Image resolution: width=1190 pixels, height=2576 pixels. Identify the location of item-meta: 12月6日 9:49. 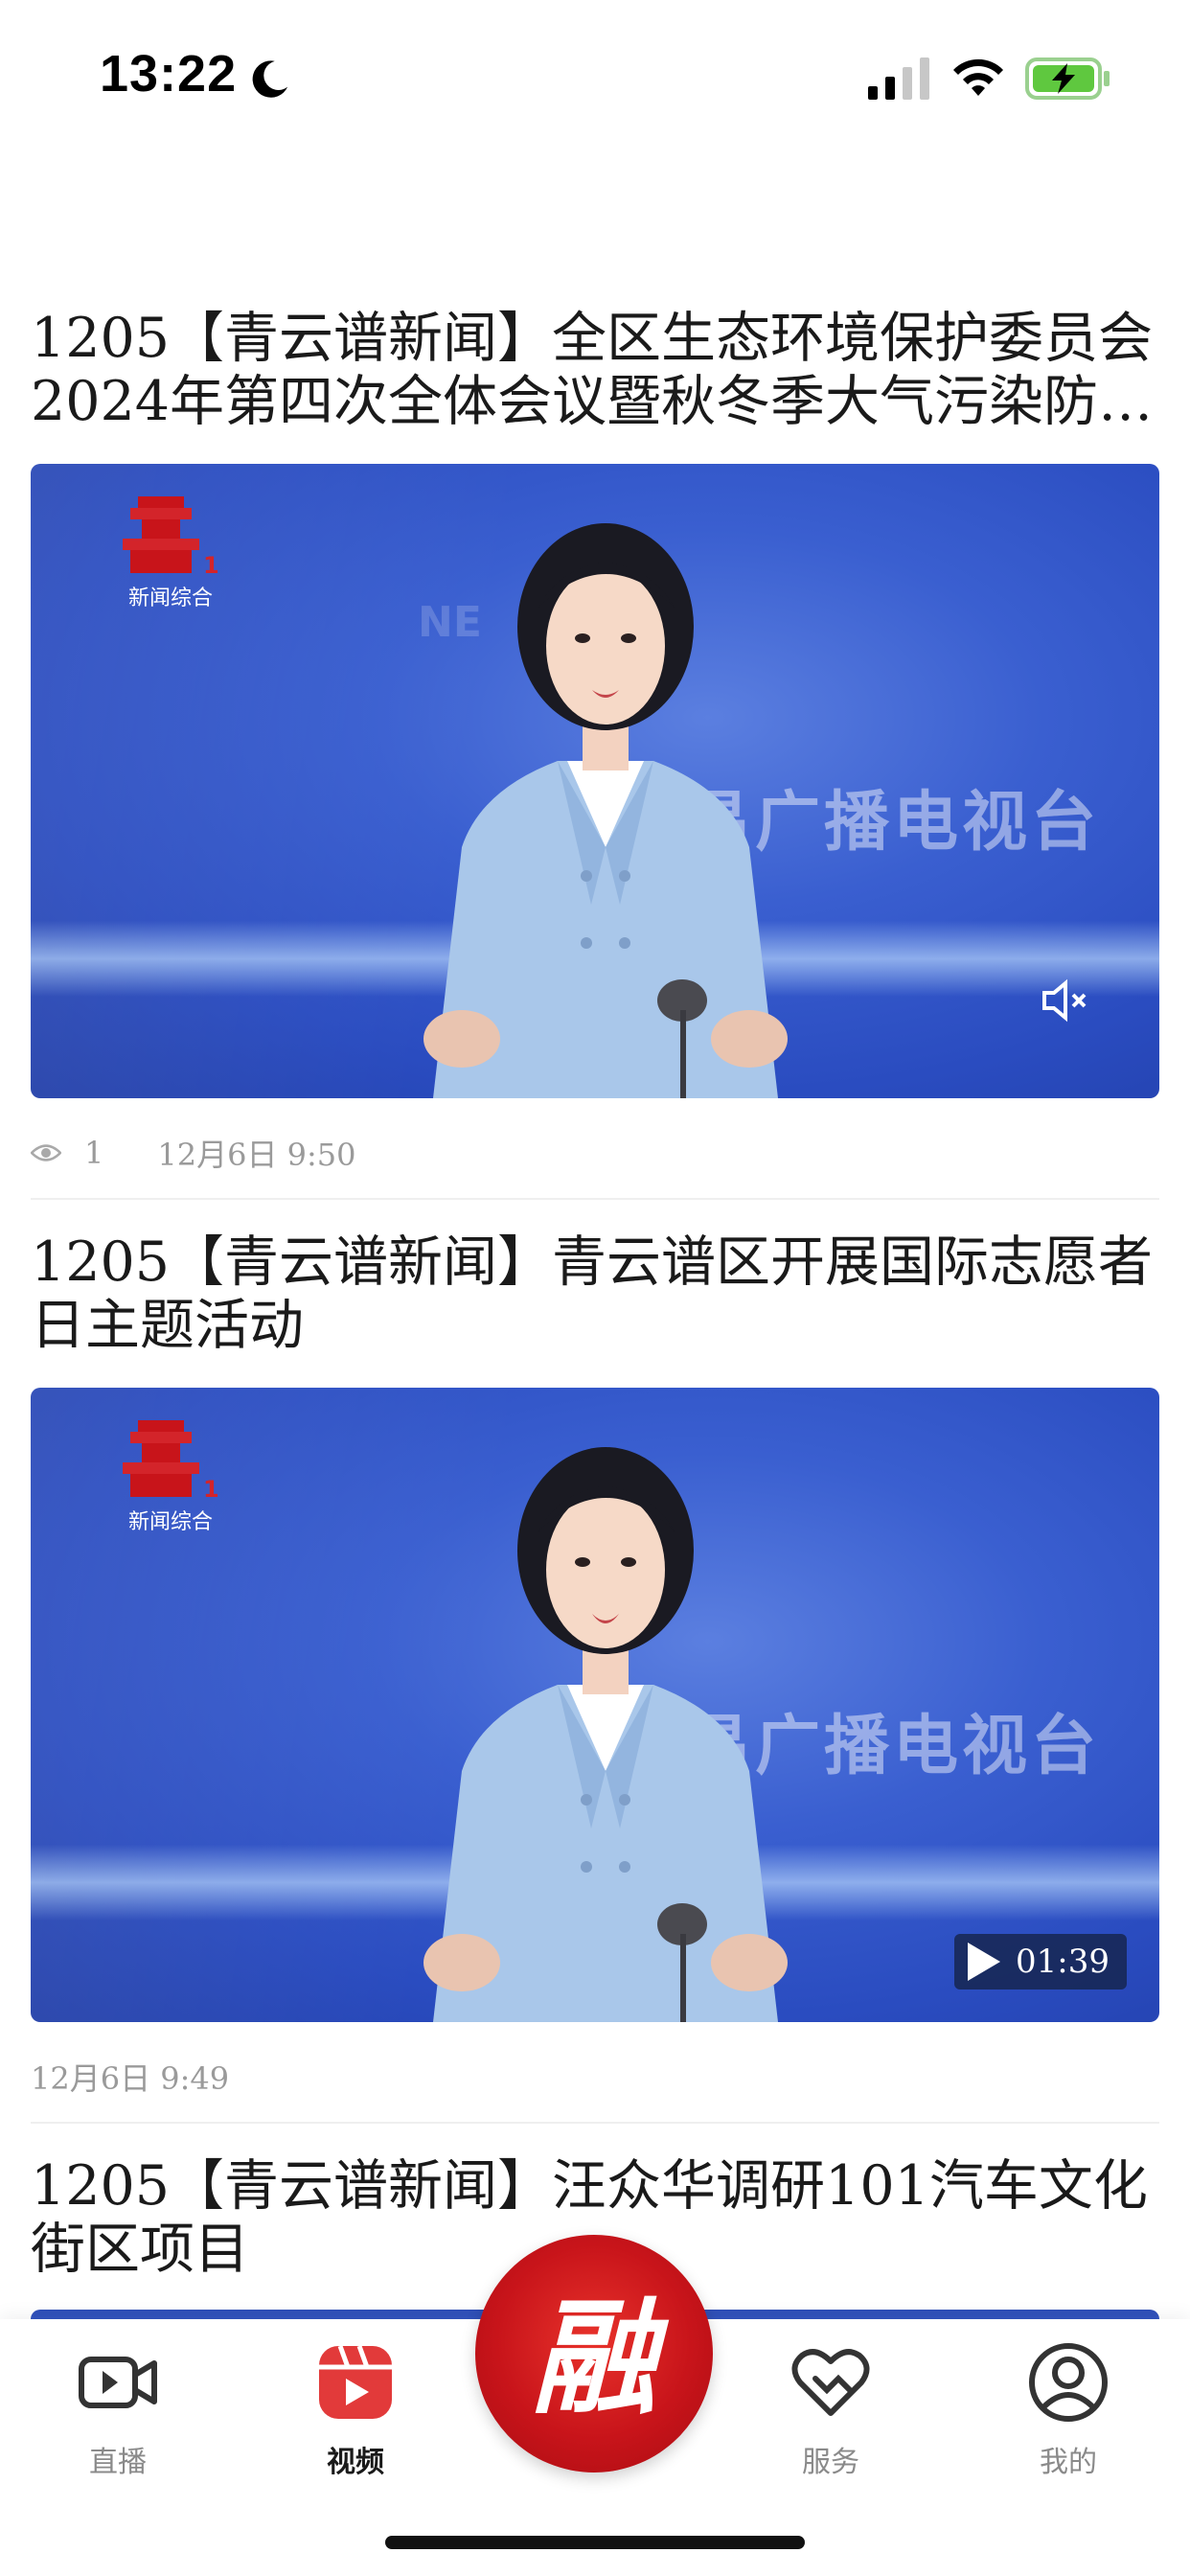
(130, 2077).